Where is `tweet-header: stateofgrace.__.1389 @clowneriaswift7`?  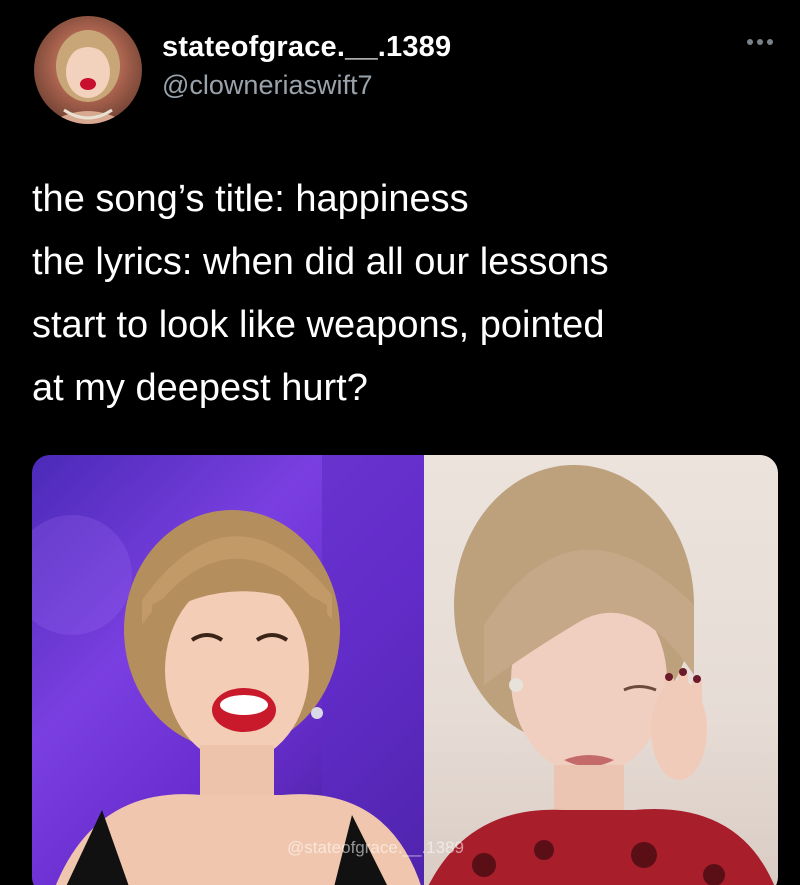 tweet-header: stateofgrace.__.1389 @clowneriaswift7 is located at coordinates (406, 69).